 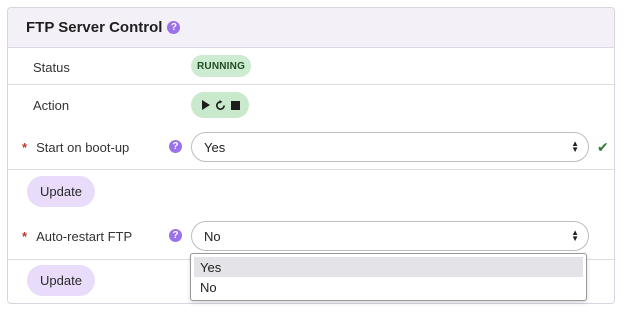 What do you see at coordinates (221, 66) in the screenshot?
I see `status-badge: RUNNING` at bounding box center [221, 66].